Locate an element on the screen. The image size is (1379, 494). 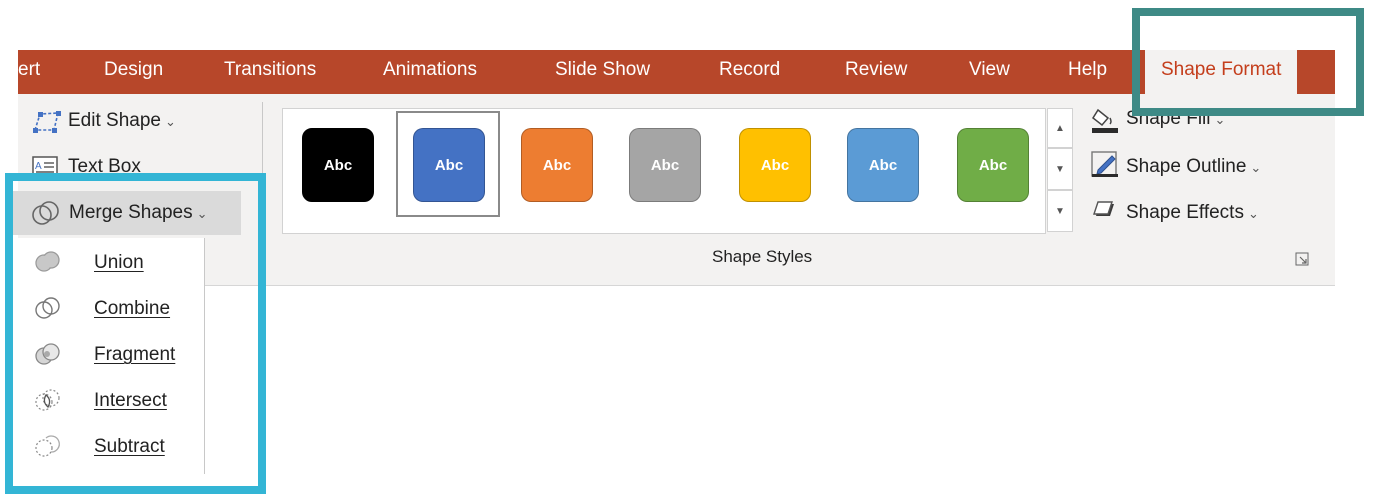
style-swatch-orange: Abc is located at coordinates (557, 165).